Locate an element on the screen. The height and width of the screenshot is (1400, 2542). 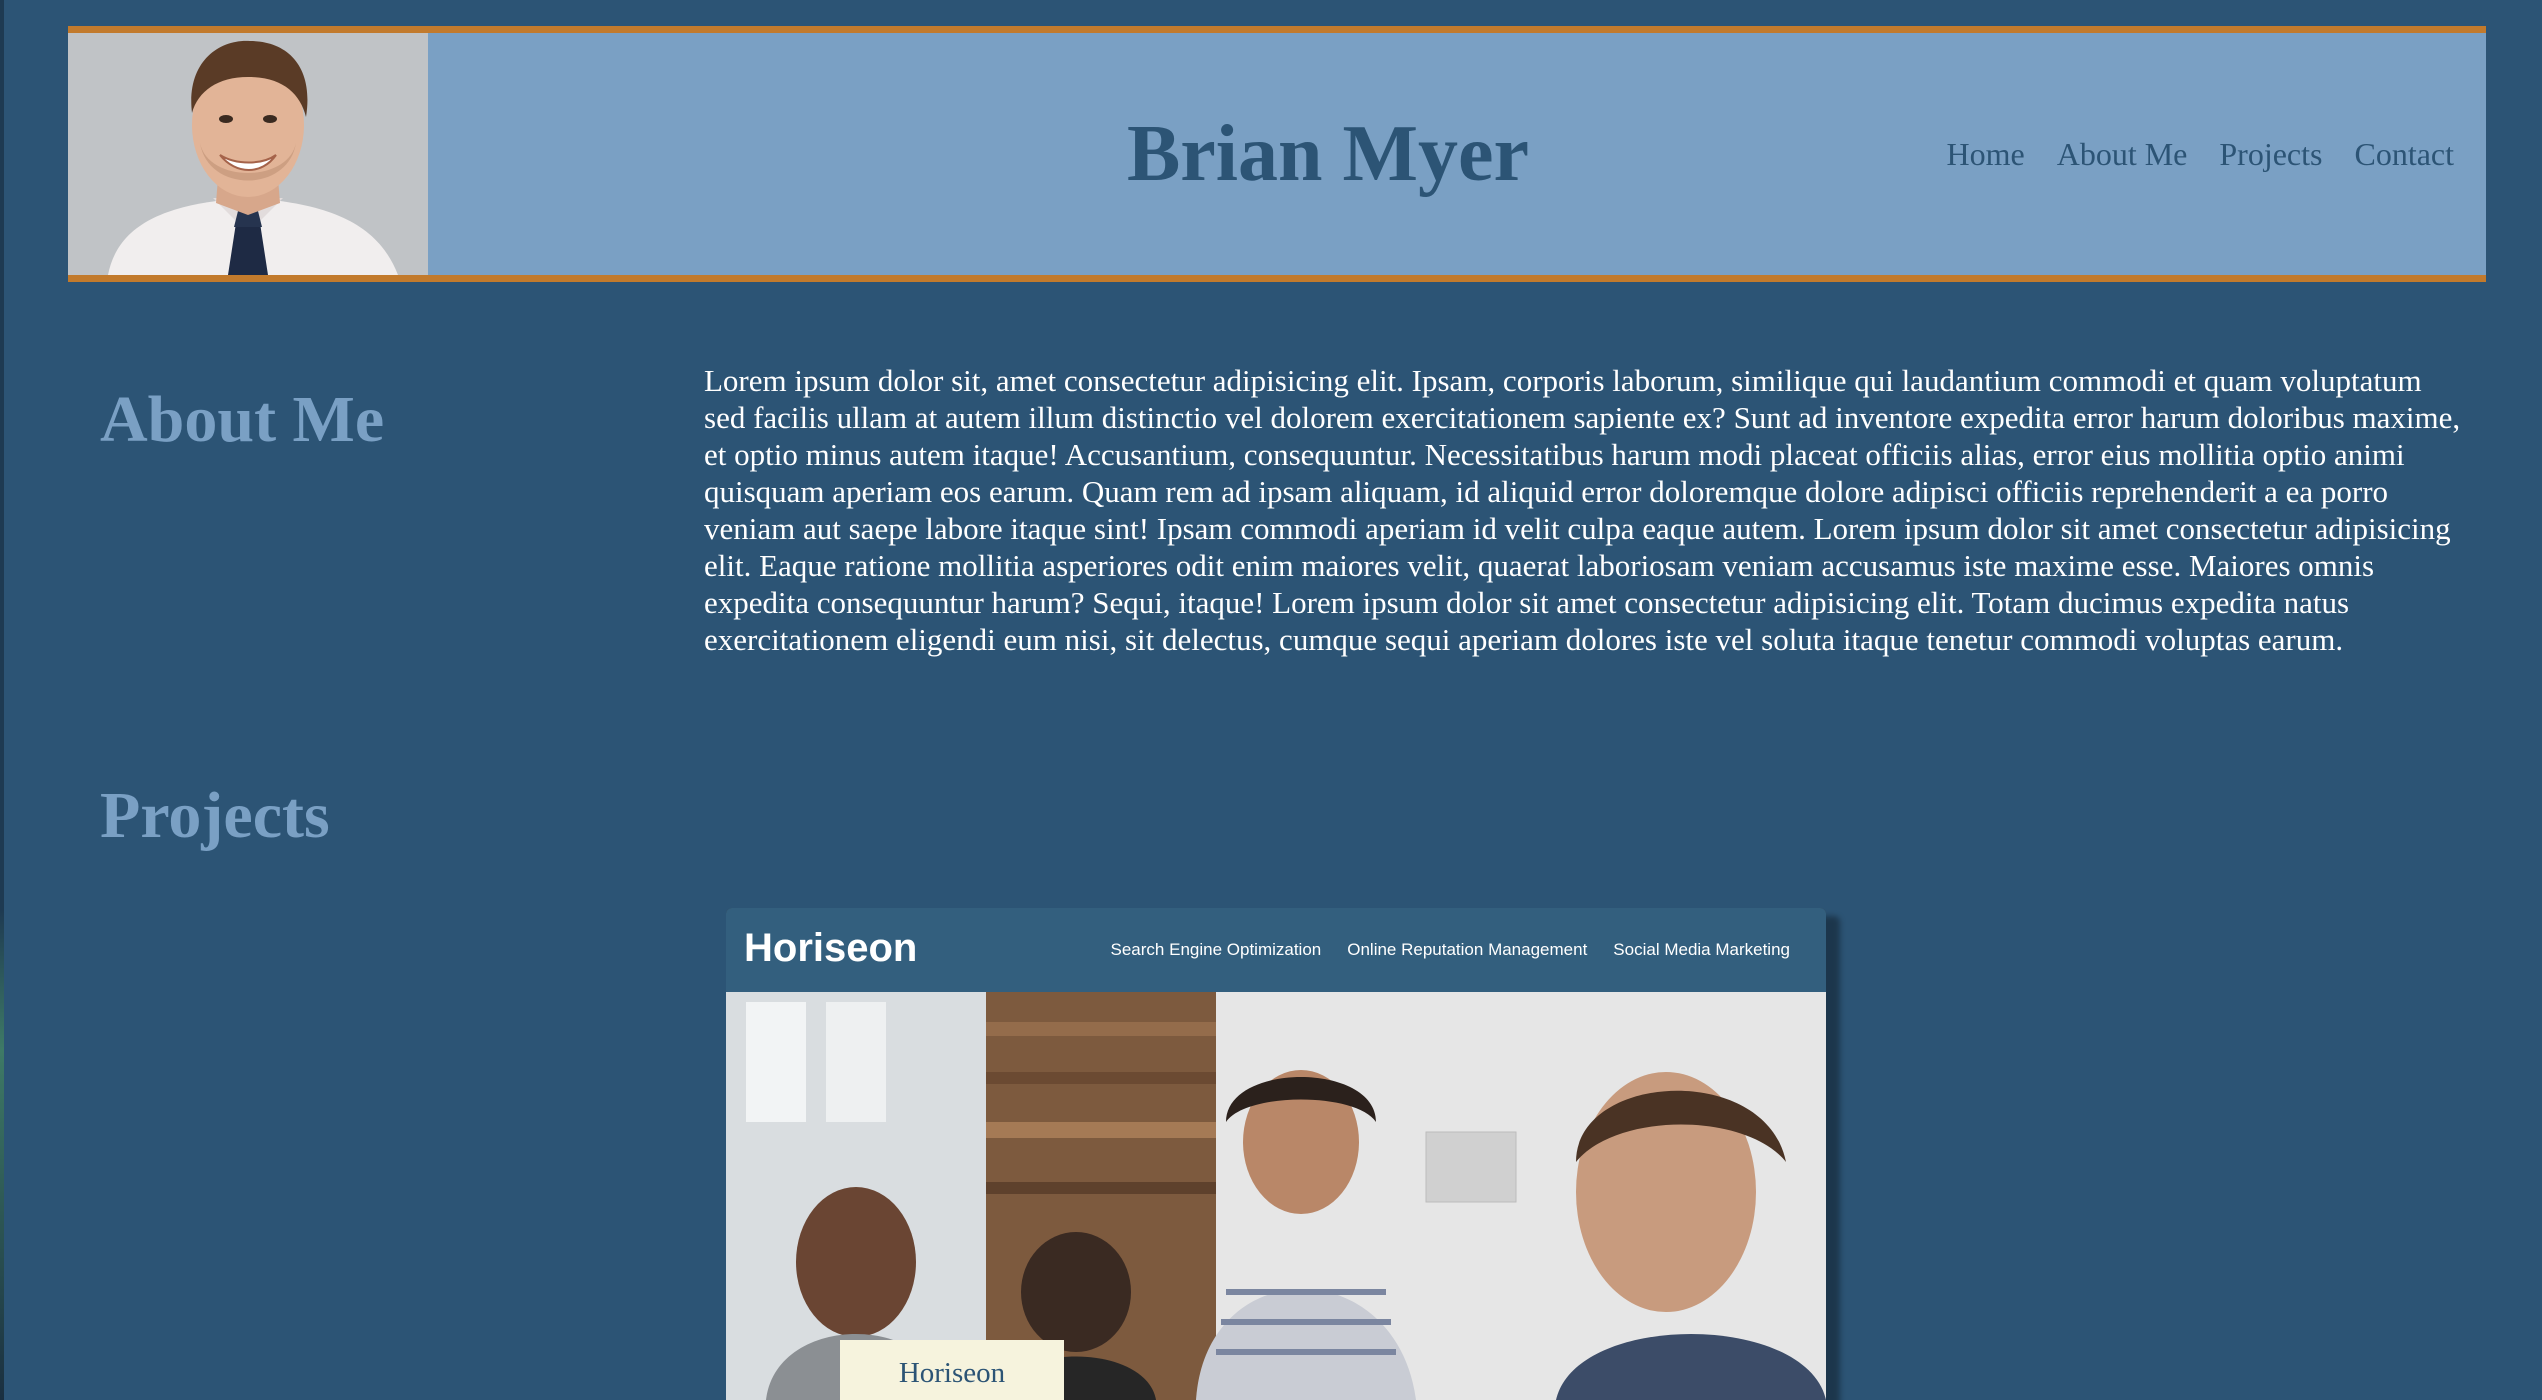
project-hero-image: Horiseon is located at coordinates (1276, 1196).